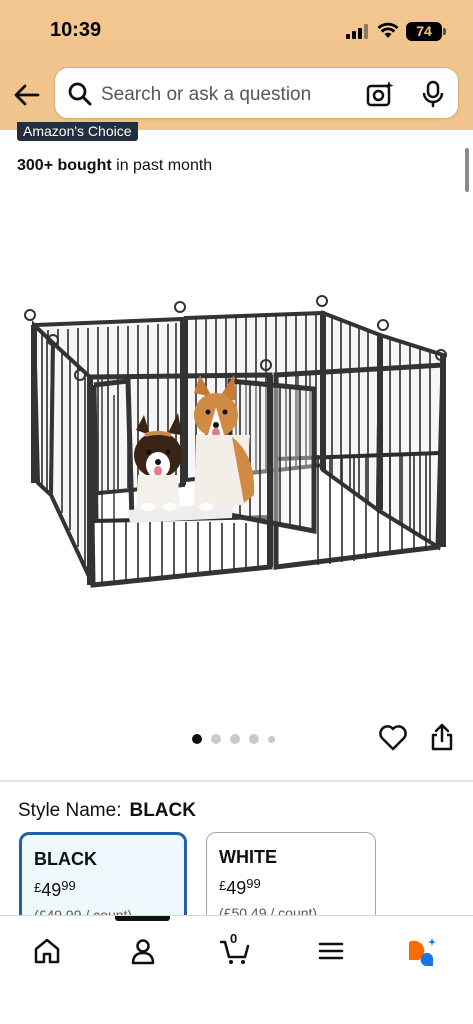  What do you see at coordinates (142, 918) in the screenshot?
I see `active-tab-indicator` at bounding box center [142, 918].